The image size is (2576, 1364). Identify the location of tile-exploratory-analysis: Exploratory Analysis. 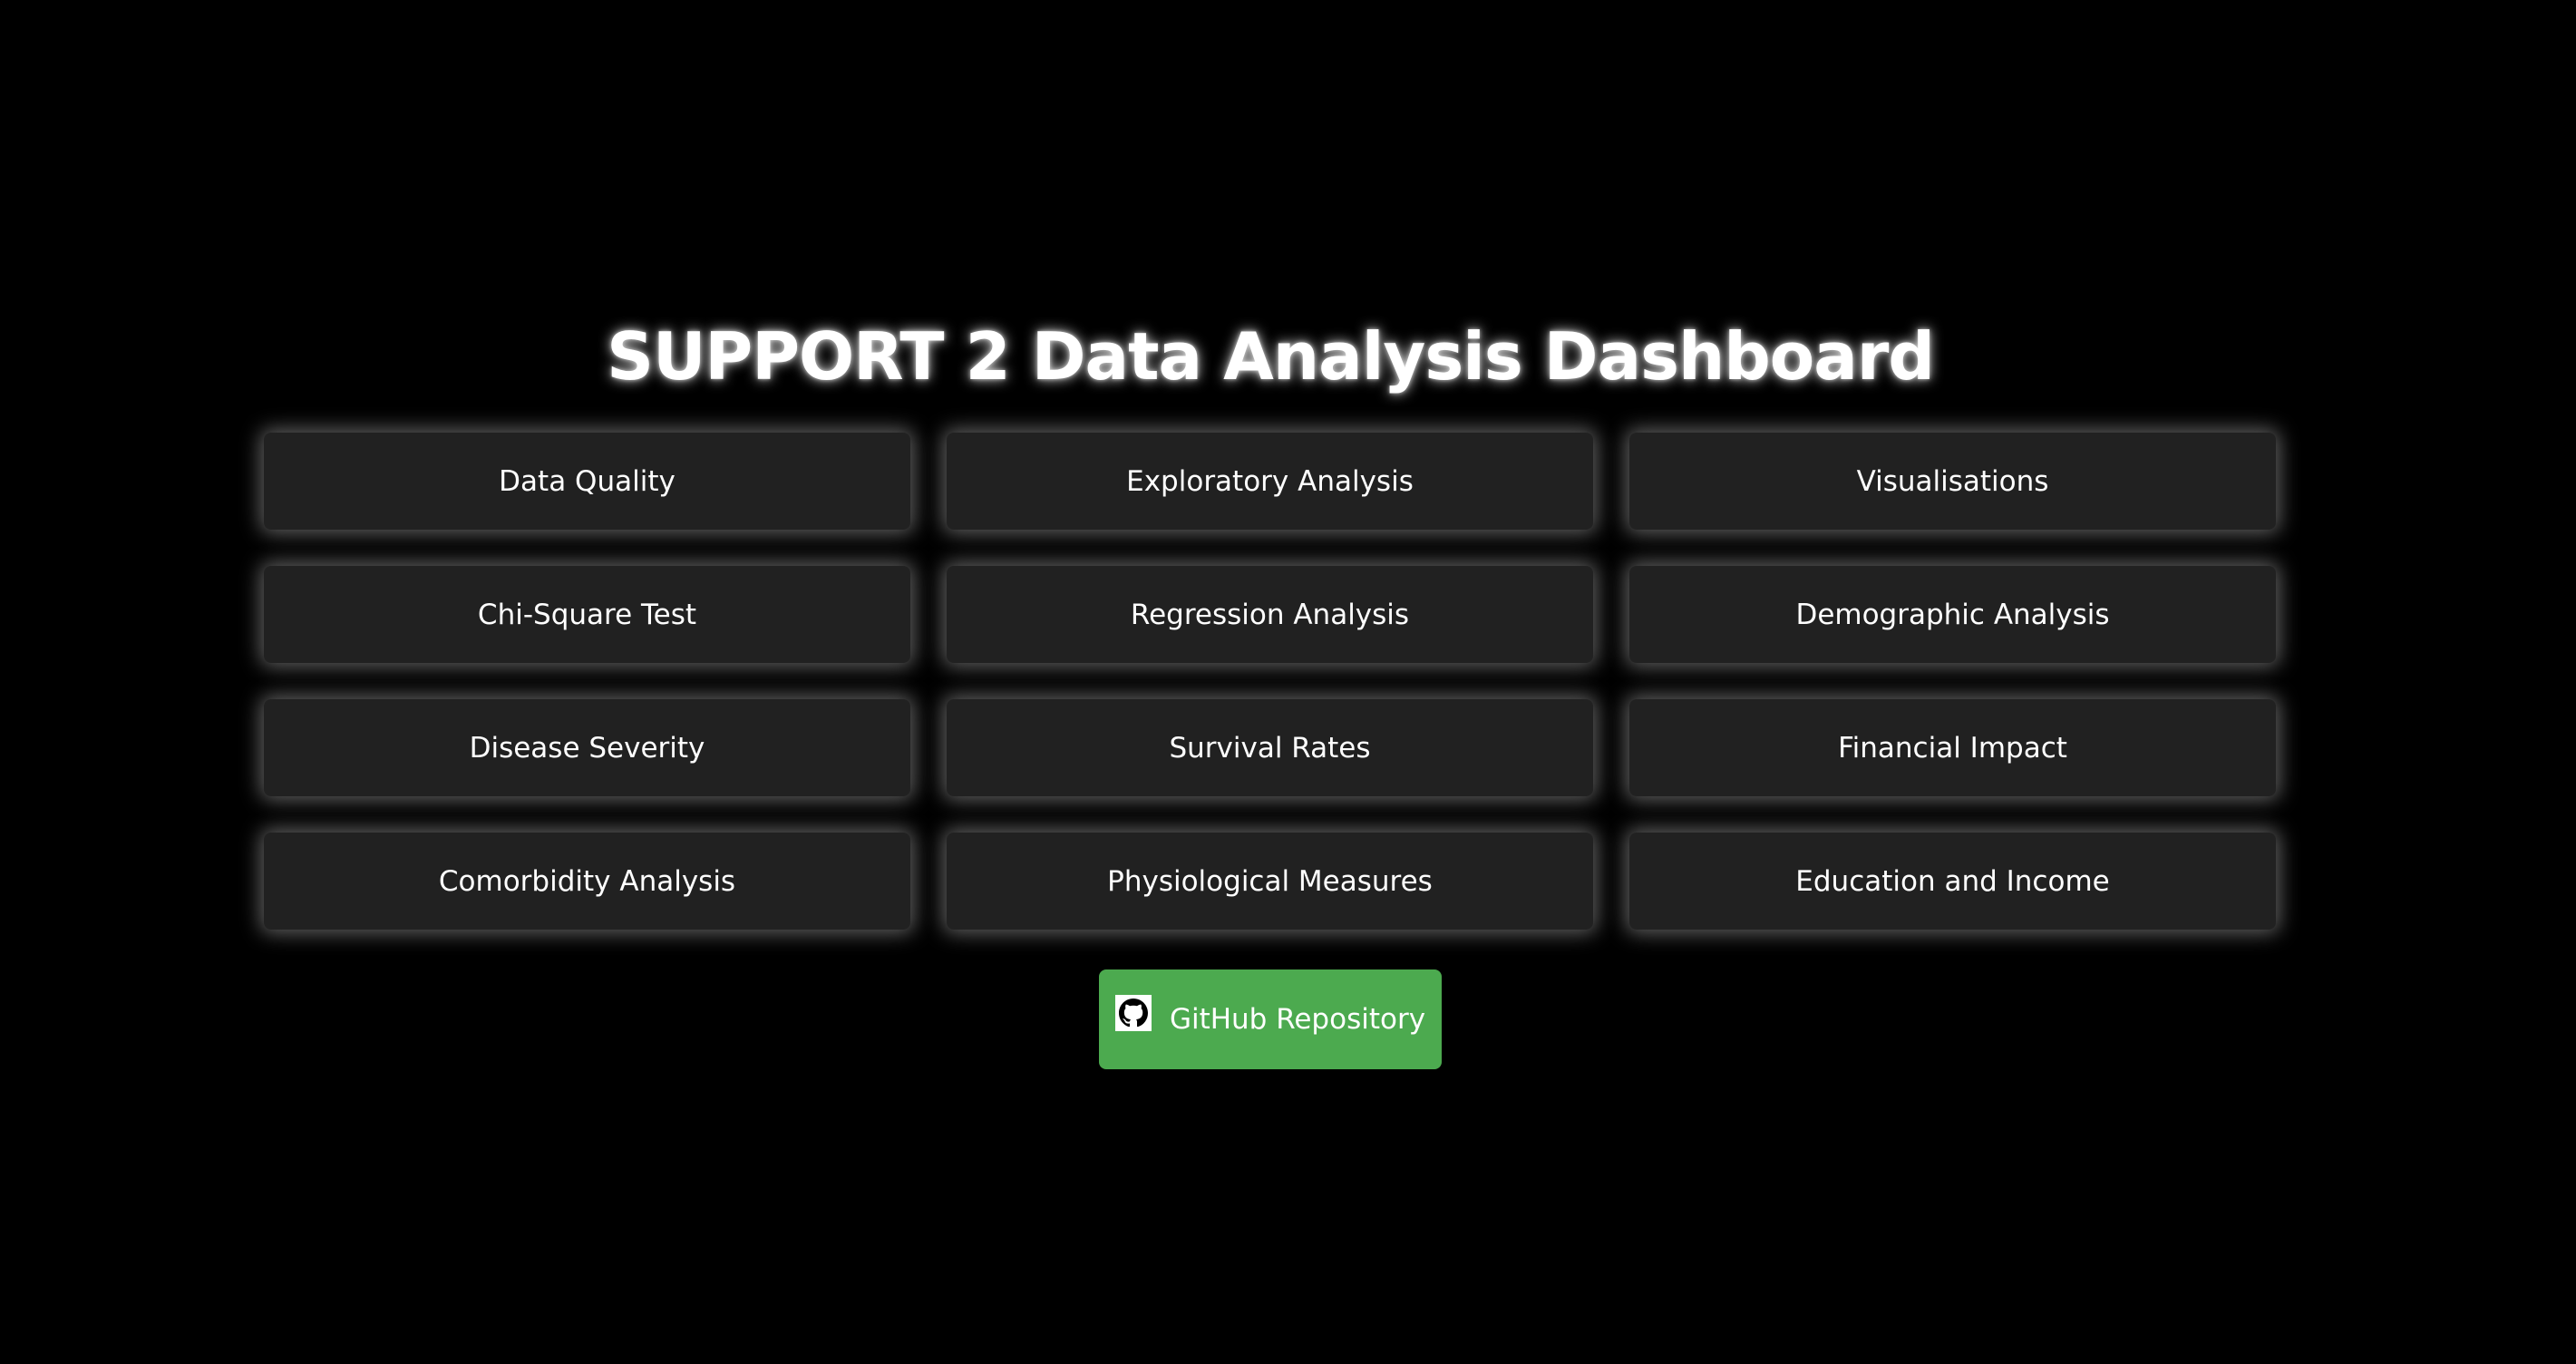
(1270, 481).